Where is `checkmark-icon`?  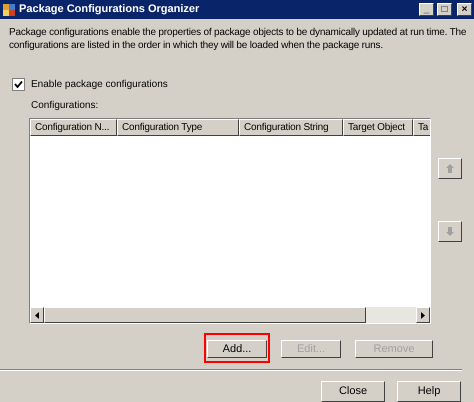
checkmark-icon is located at coordinates (18, 84).